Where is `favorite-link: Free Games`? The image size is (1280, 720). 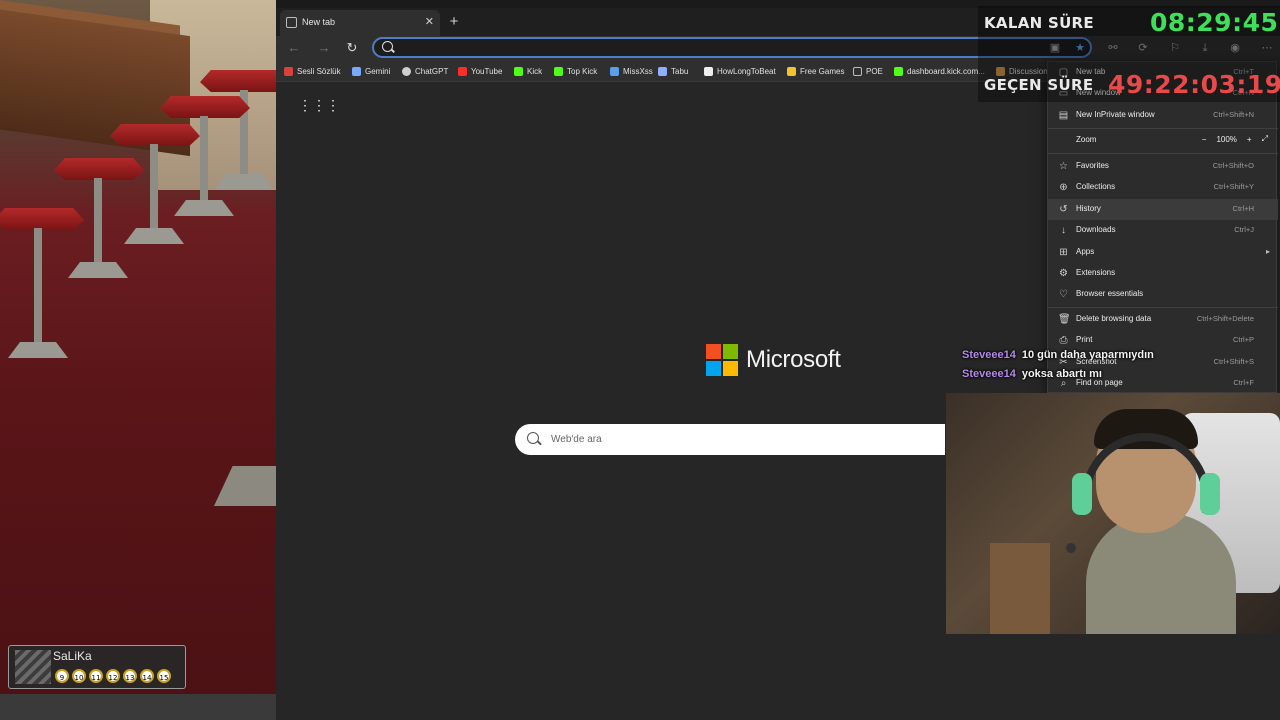
favorite-link: Free Games is located at coordinates (815, 71).